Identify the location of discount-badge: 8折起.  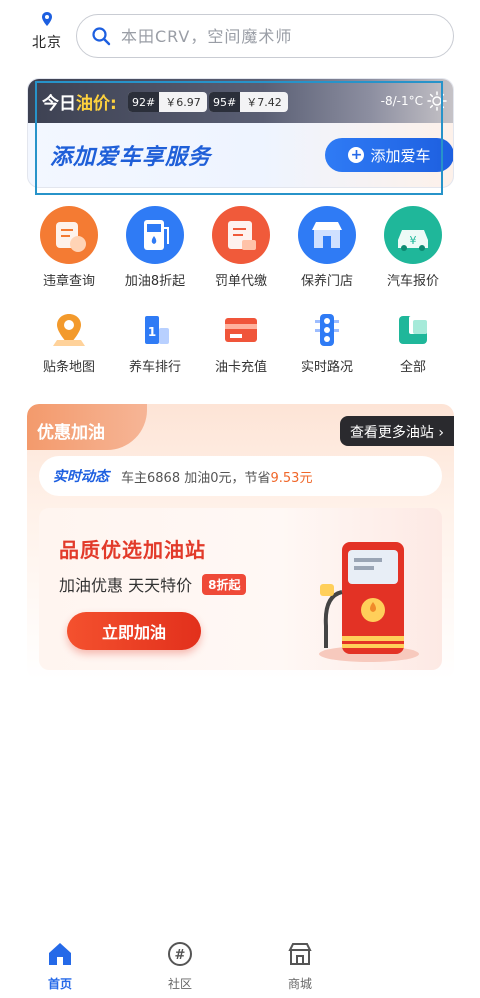
(224, 584).